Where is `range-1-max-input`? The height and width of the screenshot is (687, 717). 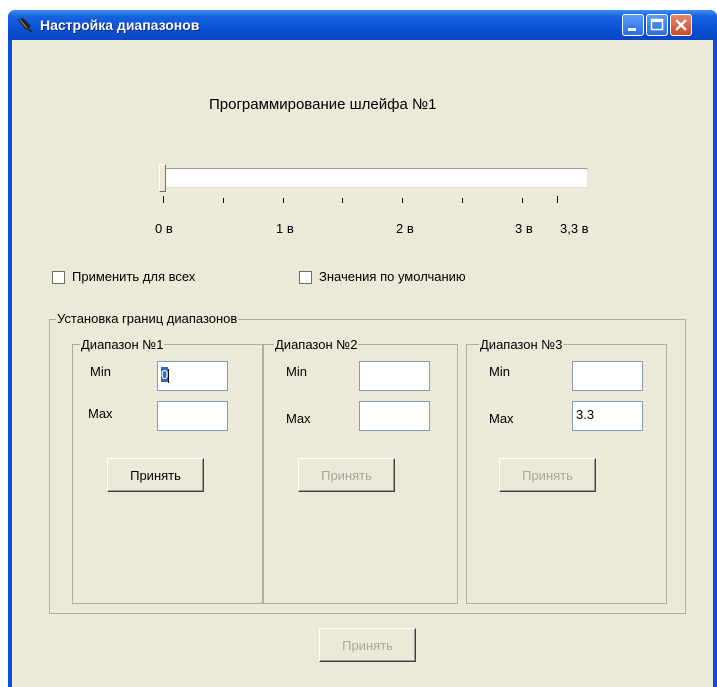 range-1-max-input is located at coordinates (192, 416).